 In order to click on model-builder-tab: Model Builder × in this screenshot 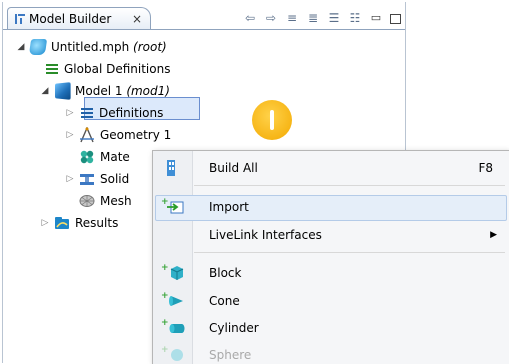, I will do `click(79, 18)`.